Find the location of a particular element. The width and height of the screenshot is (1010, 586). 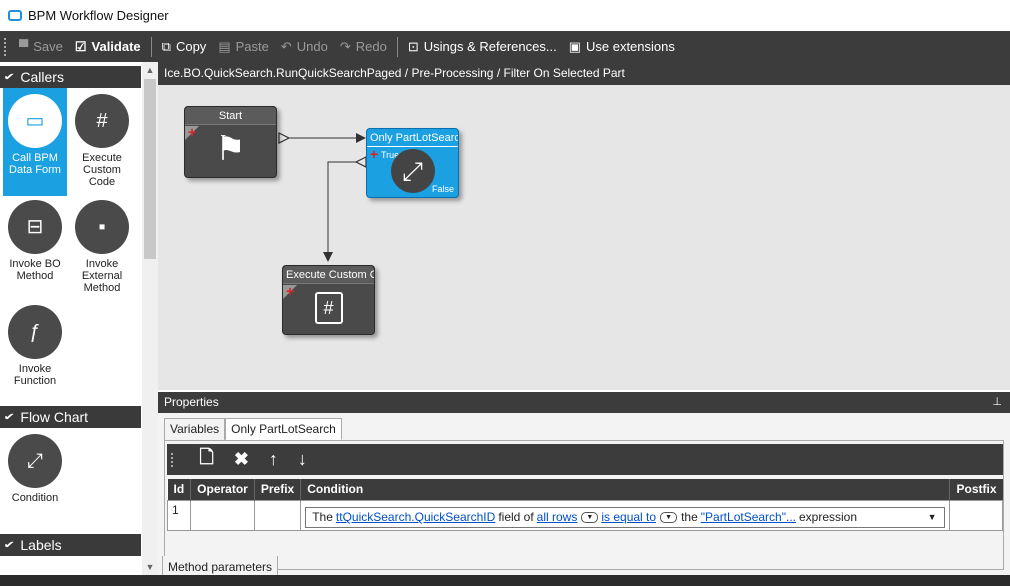

save-button: ▀ Save is located at coordinates (41, 47).